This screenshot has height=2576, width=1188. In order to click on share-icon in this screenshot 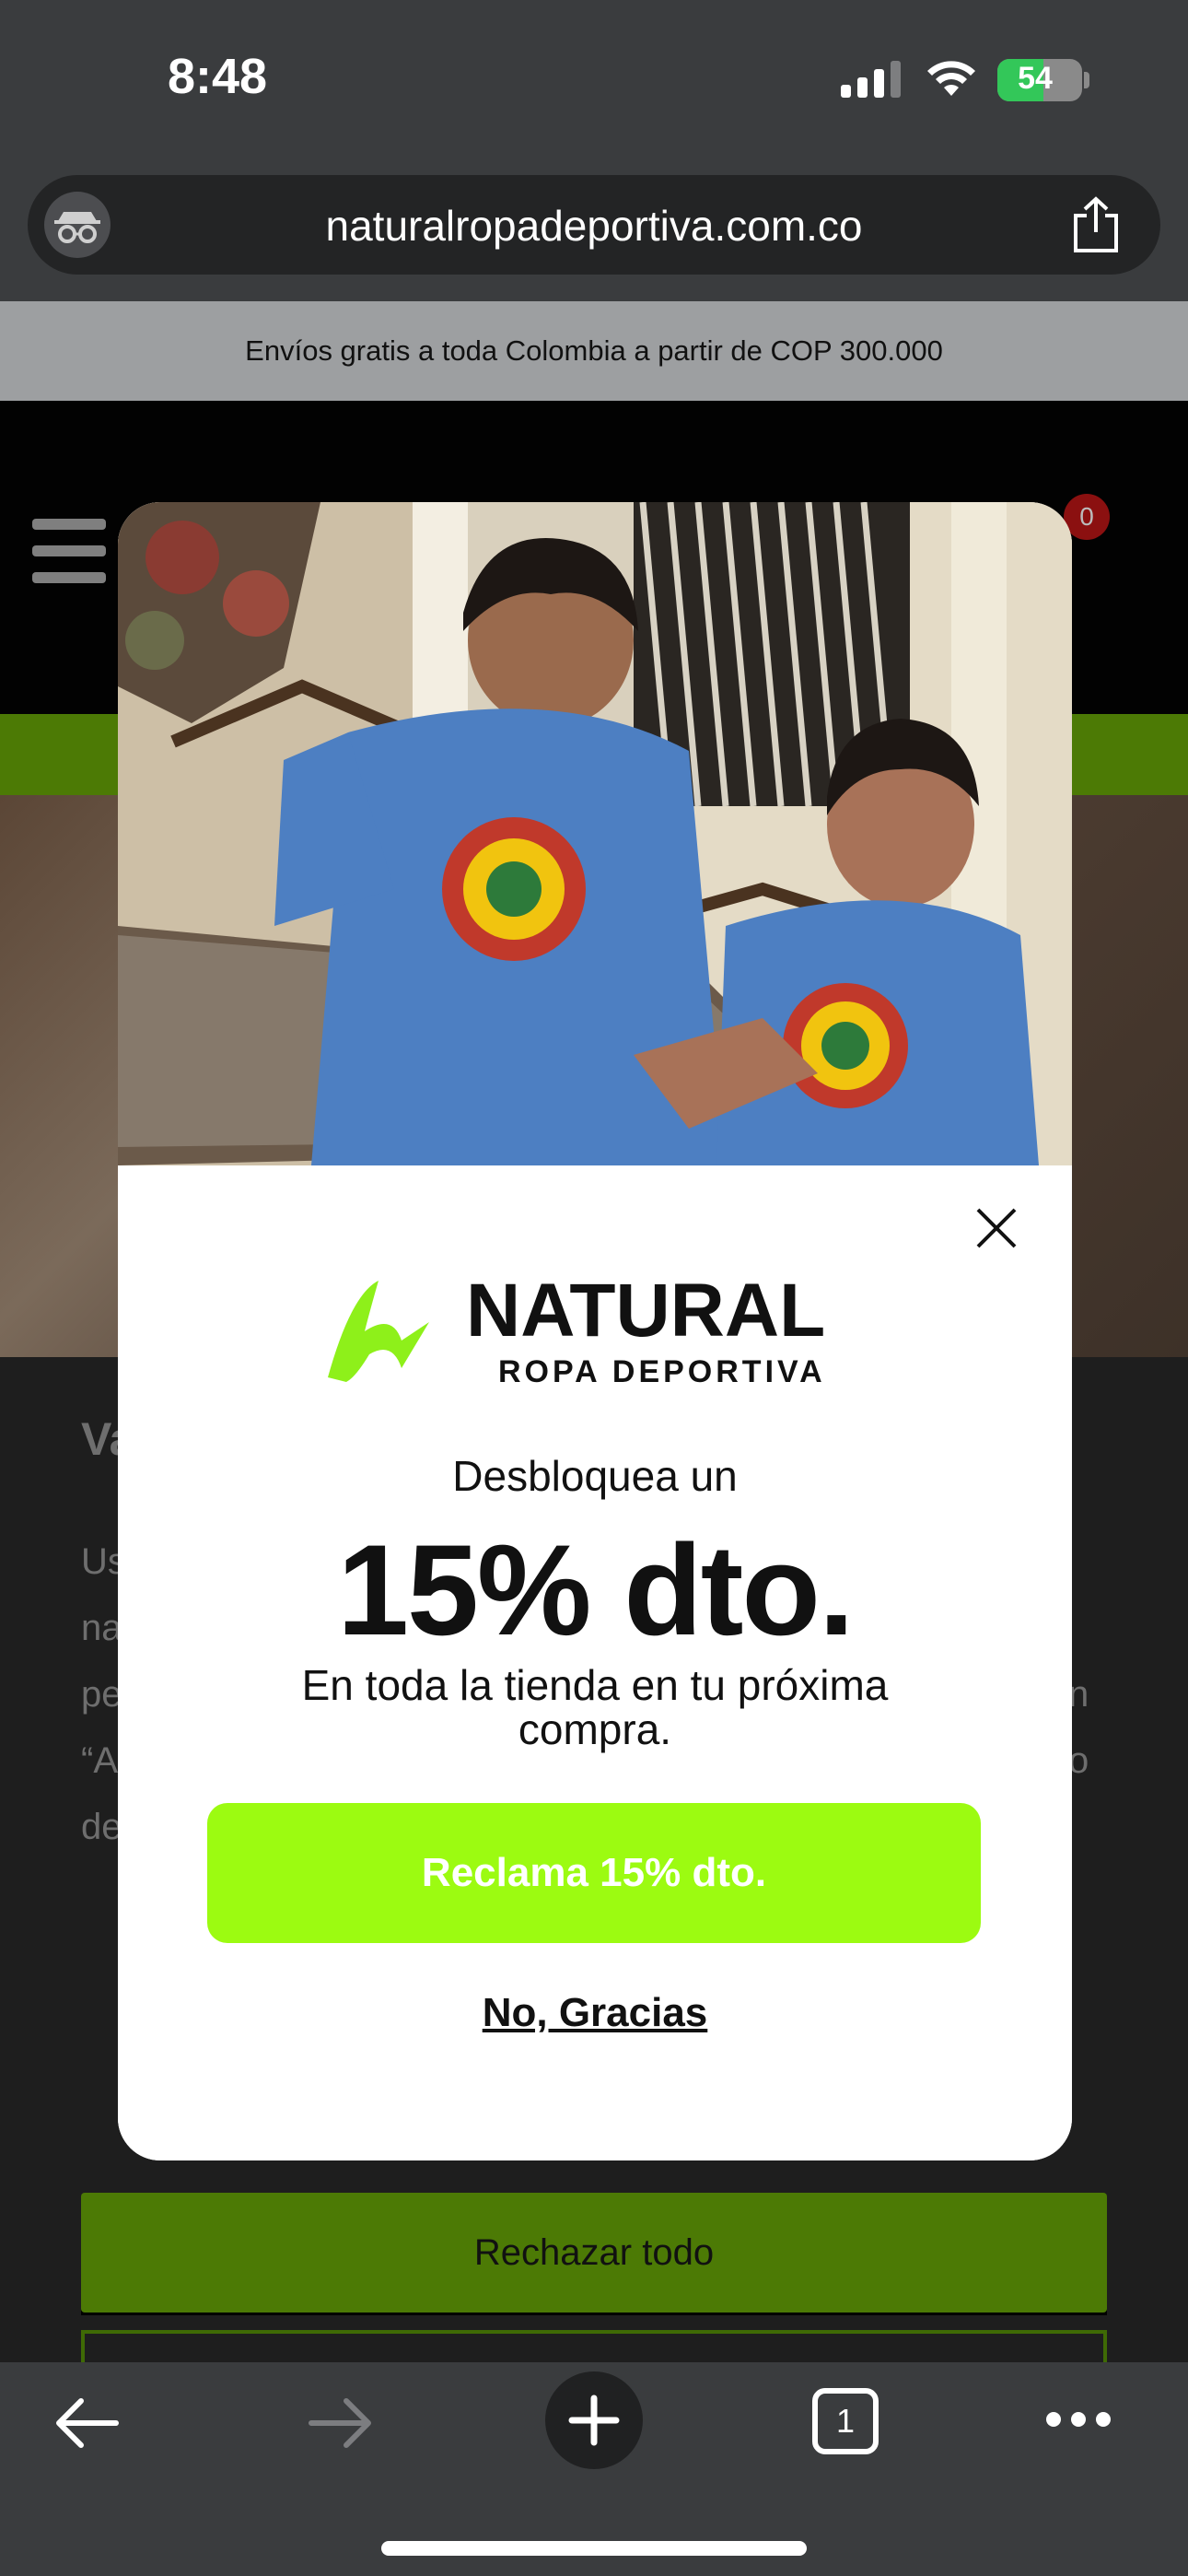, I will do `click(1096, 224)`.